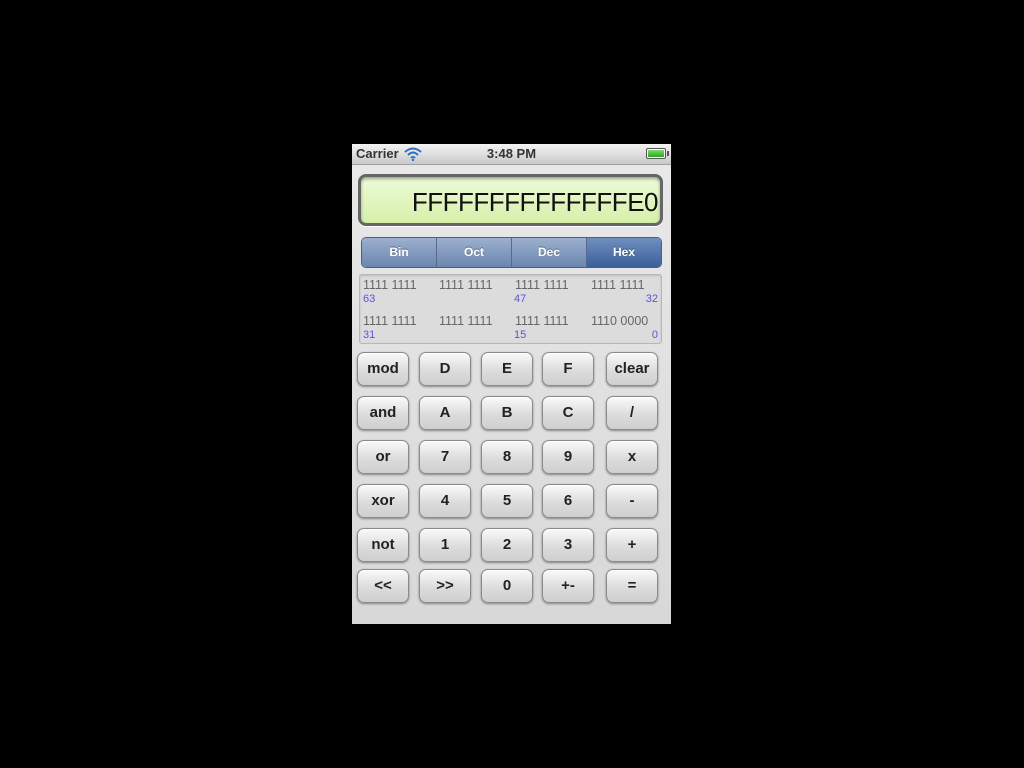  What do you see at coordinates (657, 153) in the screenshot?
I see `battery-icon` at bounding box center [657, 153].